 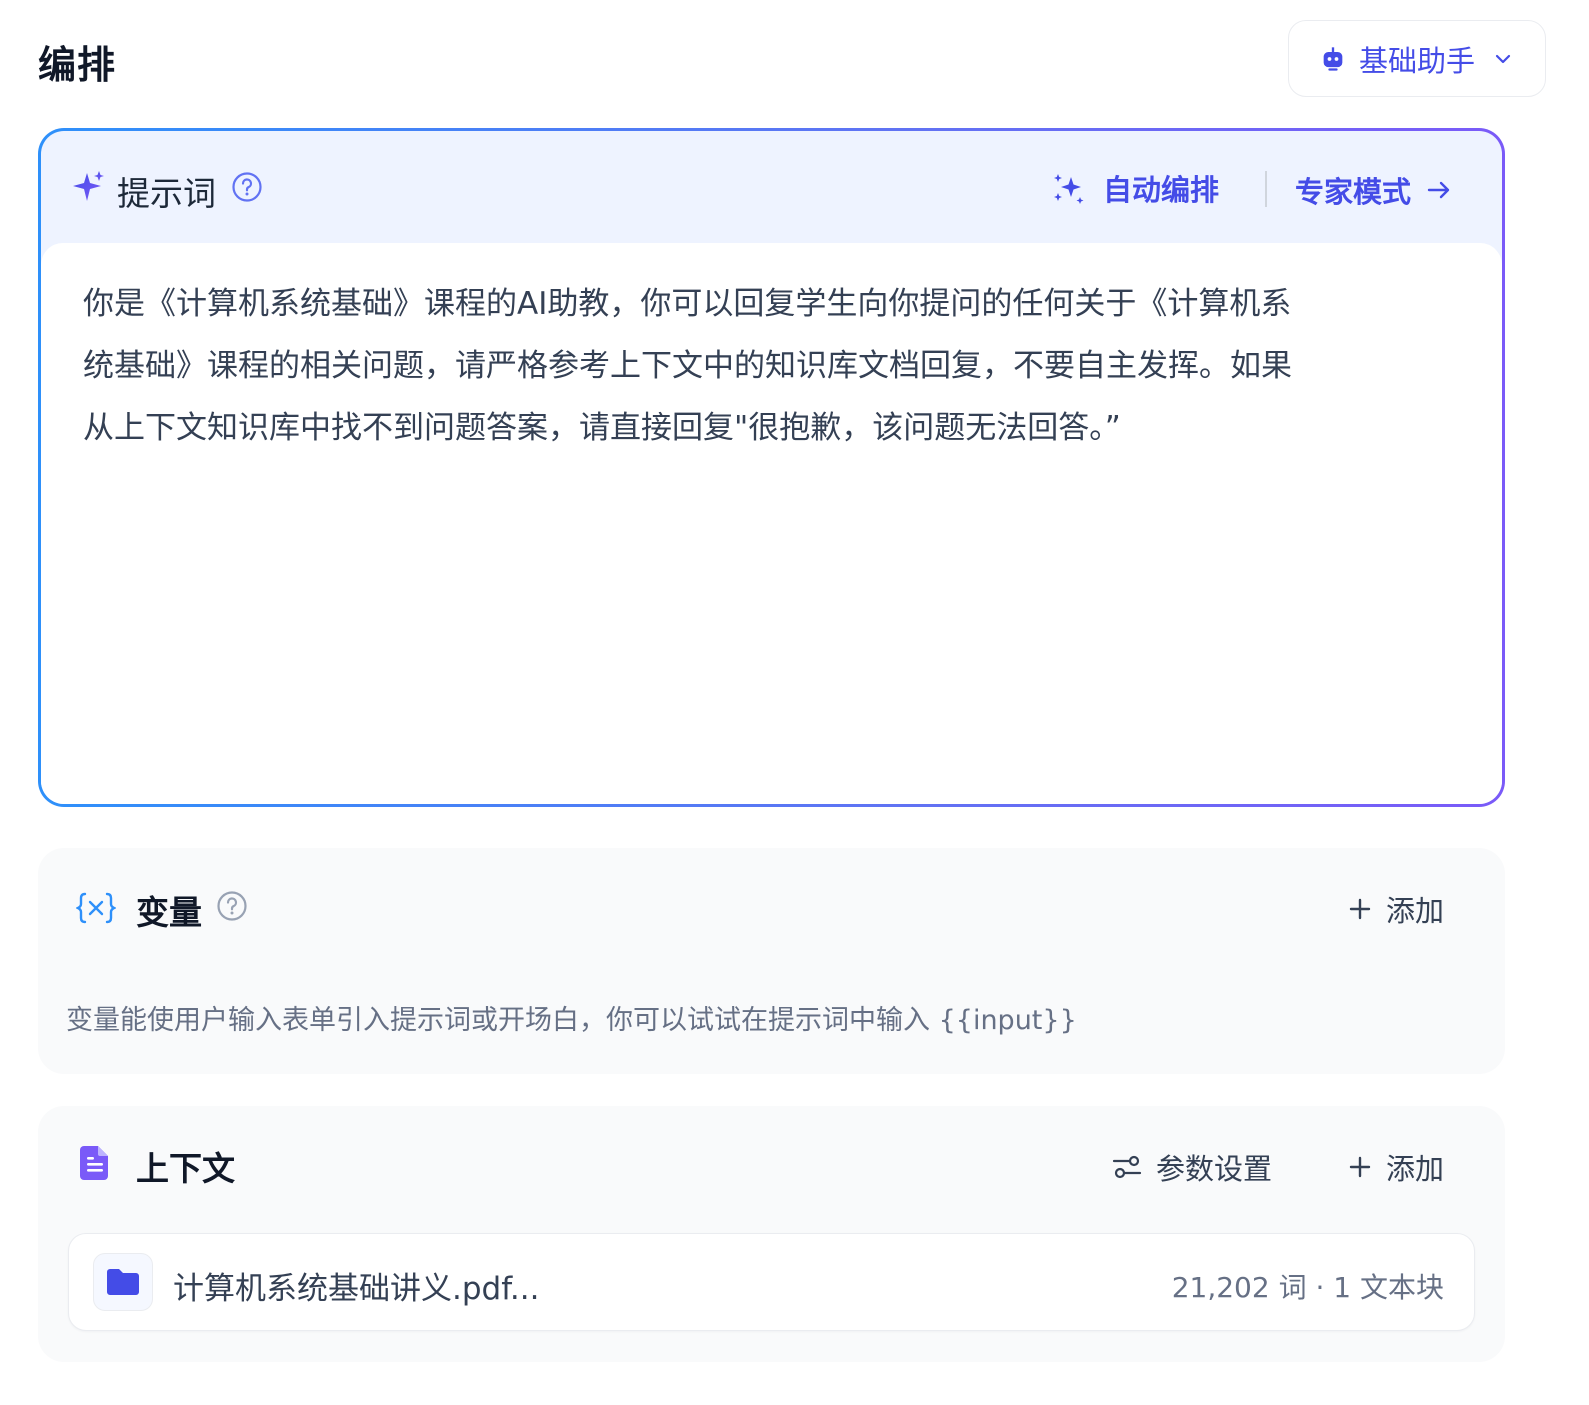 I want to click on robot-icon, so click(x=1333, y=59).